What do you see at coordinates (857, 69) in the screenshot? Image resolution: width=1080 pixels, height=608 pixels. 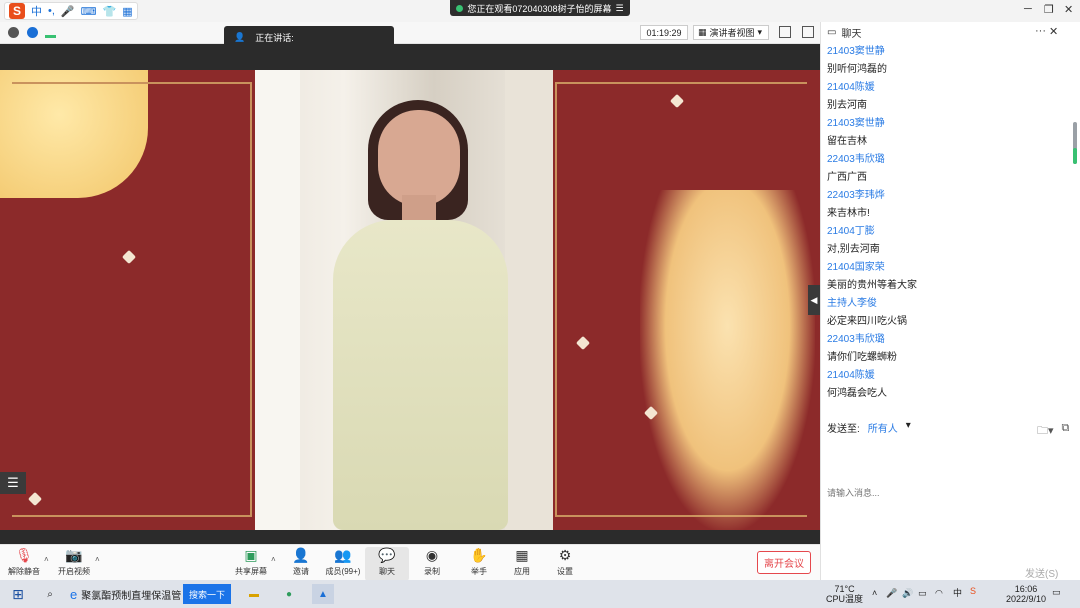 I see `chat-message-text: 别听何鸿磊的` at bounding box center [857, 69].